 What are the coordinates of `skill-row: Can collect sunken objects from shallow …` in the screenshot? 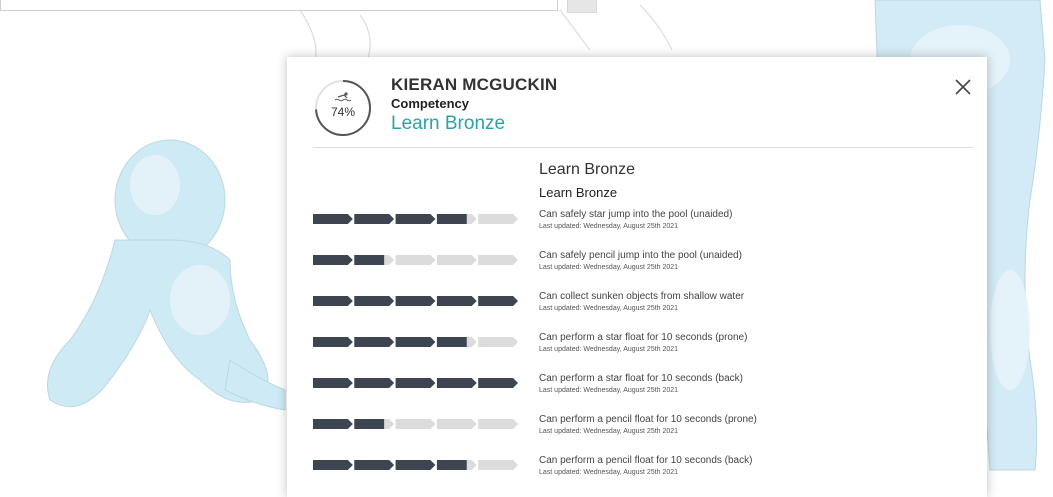 It's located at (623, 306).